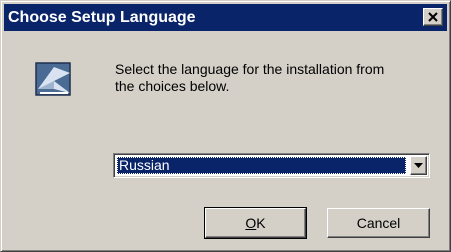 The height and width of the screenshot is (252, 451). I want to click on instruction-line-2: the choices below., so click(172, 86).